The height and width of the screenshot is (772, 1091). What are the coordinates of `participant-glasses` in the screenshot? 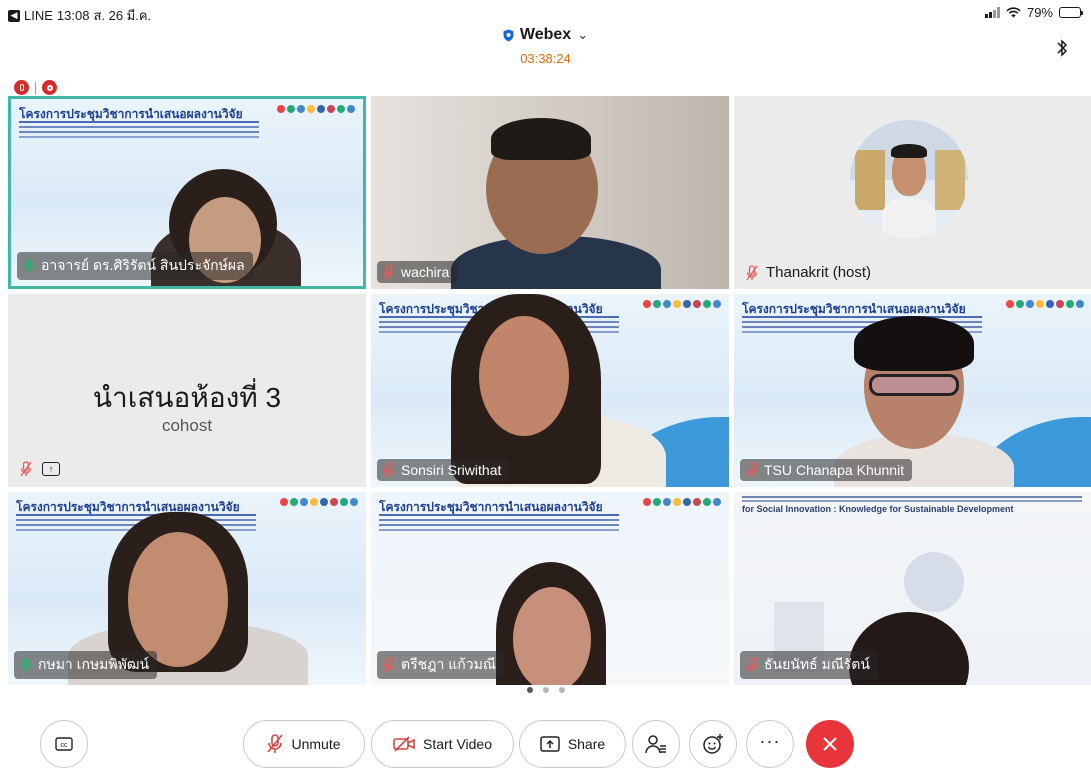 It's located at (914, 385).